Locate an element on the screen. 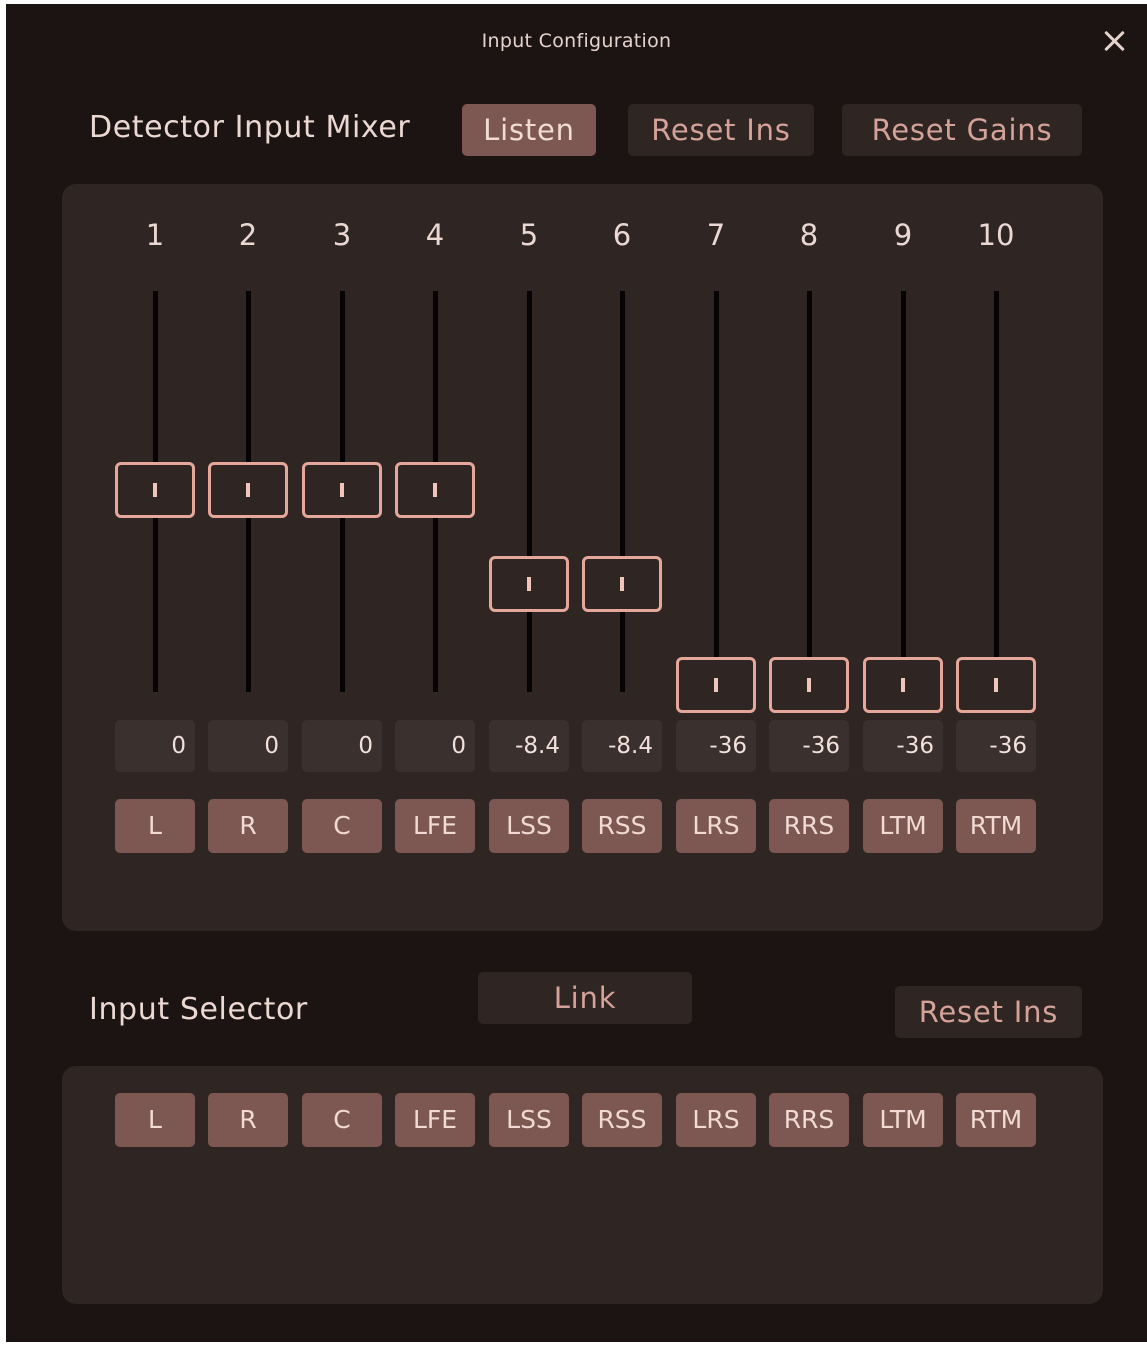 The height and width of the screenshot is (1346, 1147). selector-channel-button-c: C is located at coordinates (342, 1120).